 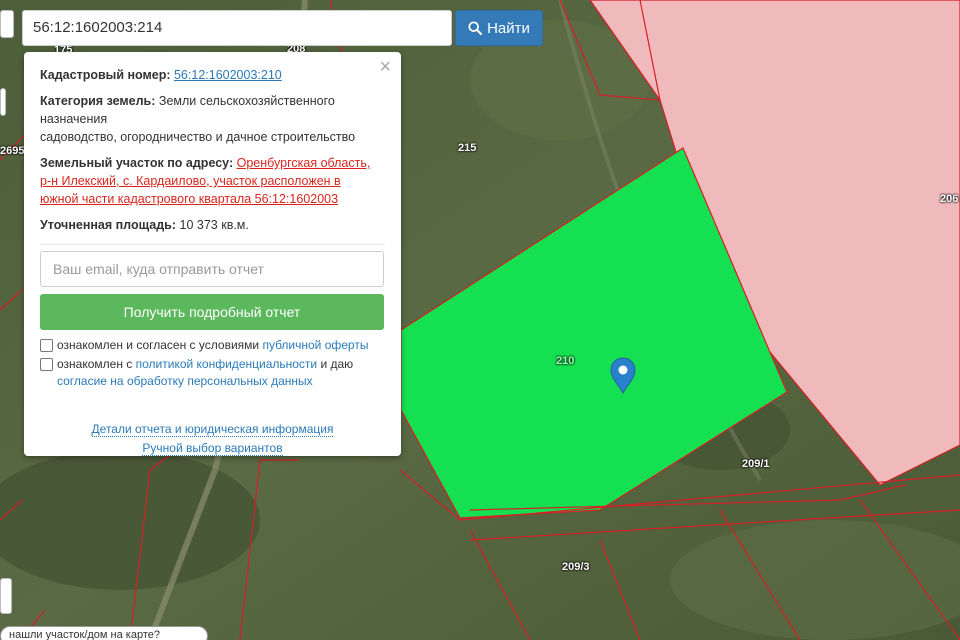 I want to click on land-category-value-2: назначения, so click(x=74, y=119).